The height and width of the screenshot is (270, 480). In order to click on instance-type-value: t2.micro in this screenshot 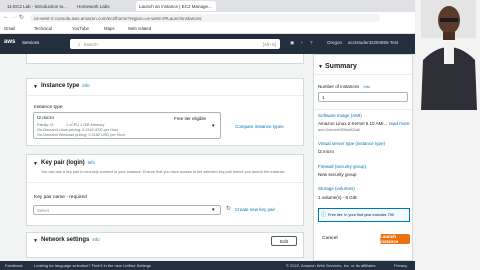, I will do `click(46, 118)`.